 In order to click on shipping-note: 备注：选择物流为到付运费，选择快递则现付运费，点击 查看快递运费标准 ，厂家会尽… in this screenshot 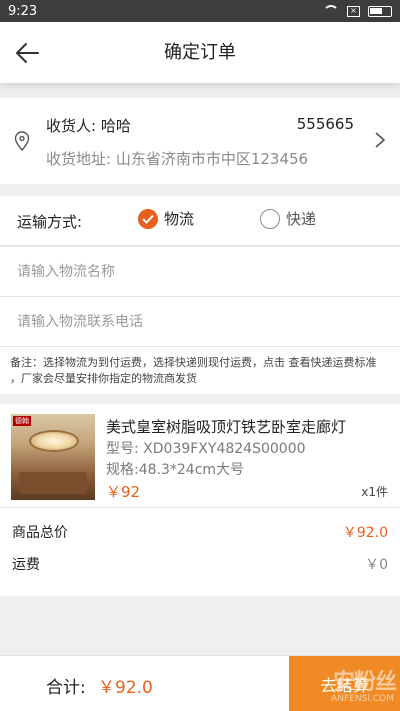, I will do `click(200, 370)`.